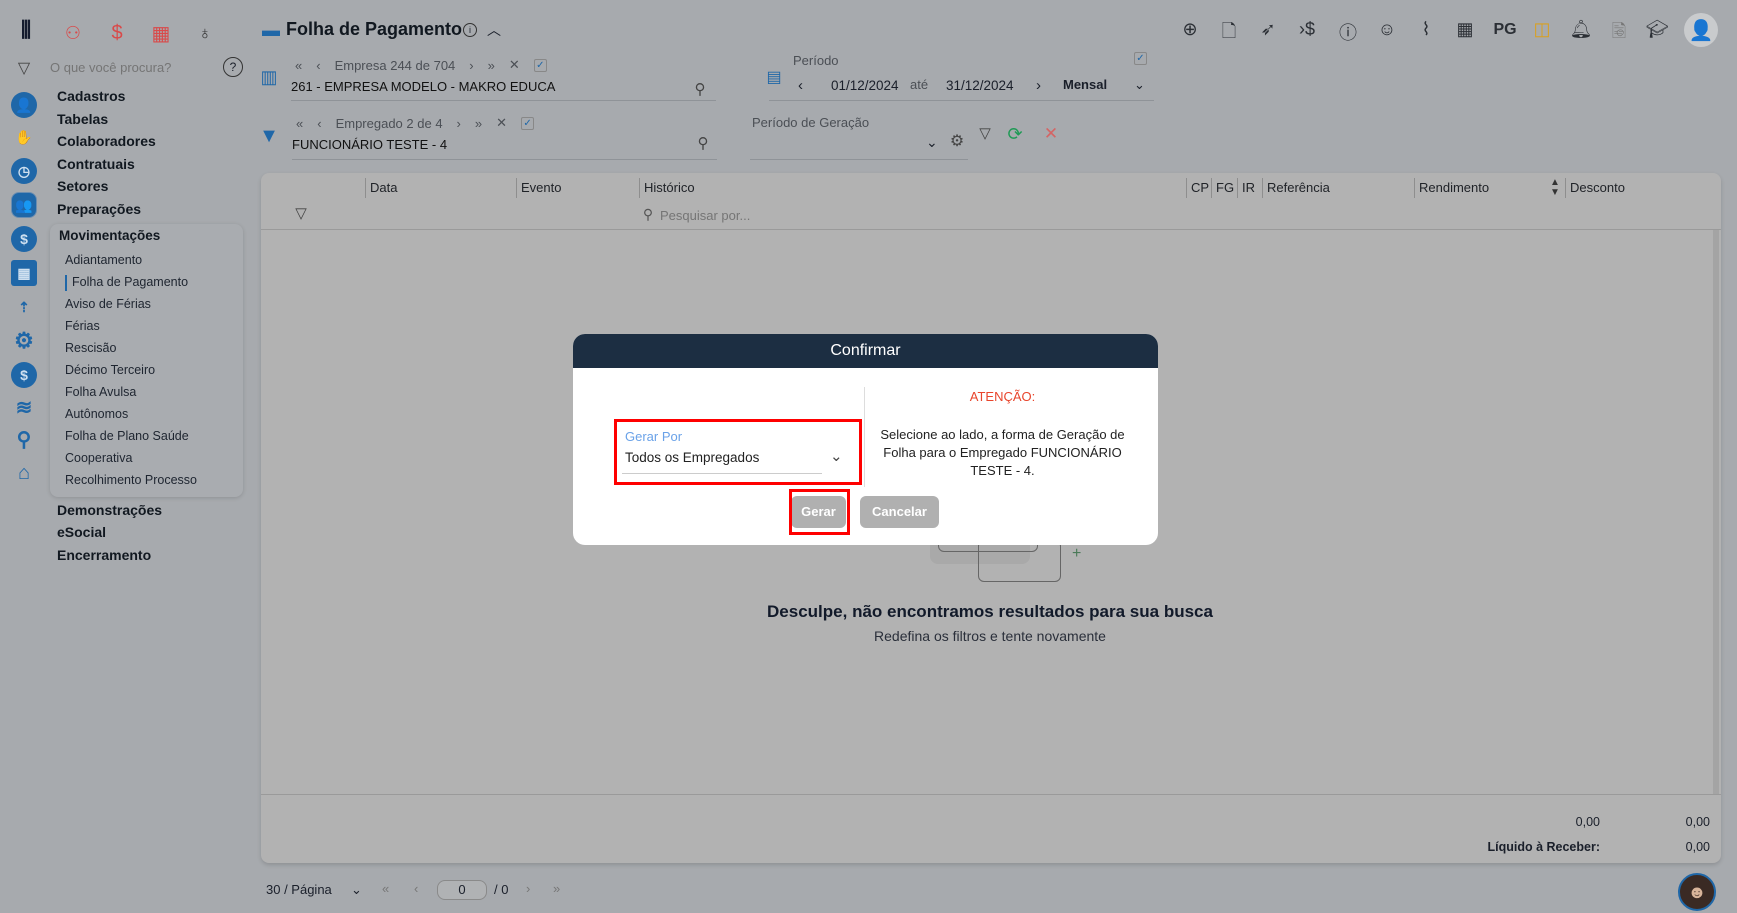  I want to click on column-cp: CP, so click(1197, 188).